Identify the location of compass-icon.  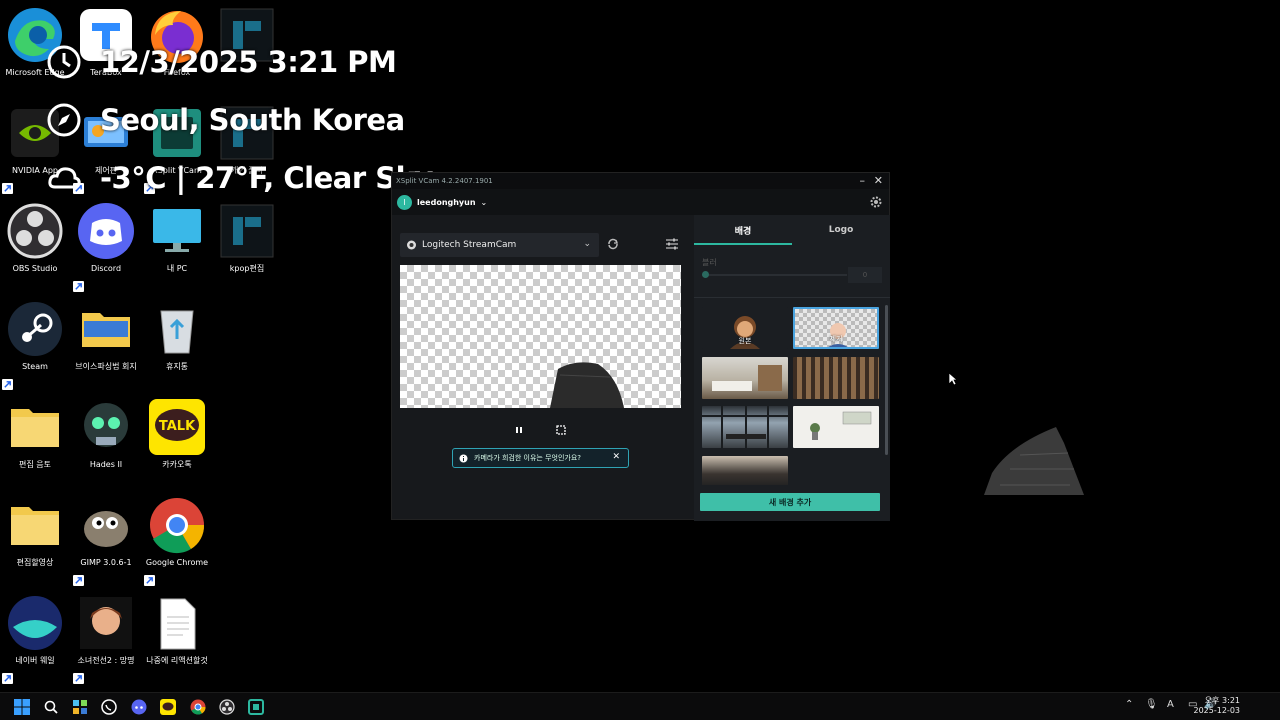
(64, 120).